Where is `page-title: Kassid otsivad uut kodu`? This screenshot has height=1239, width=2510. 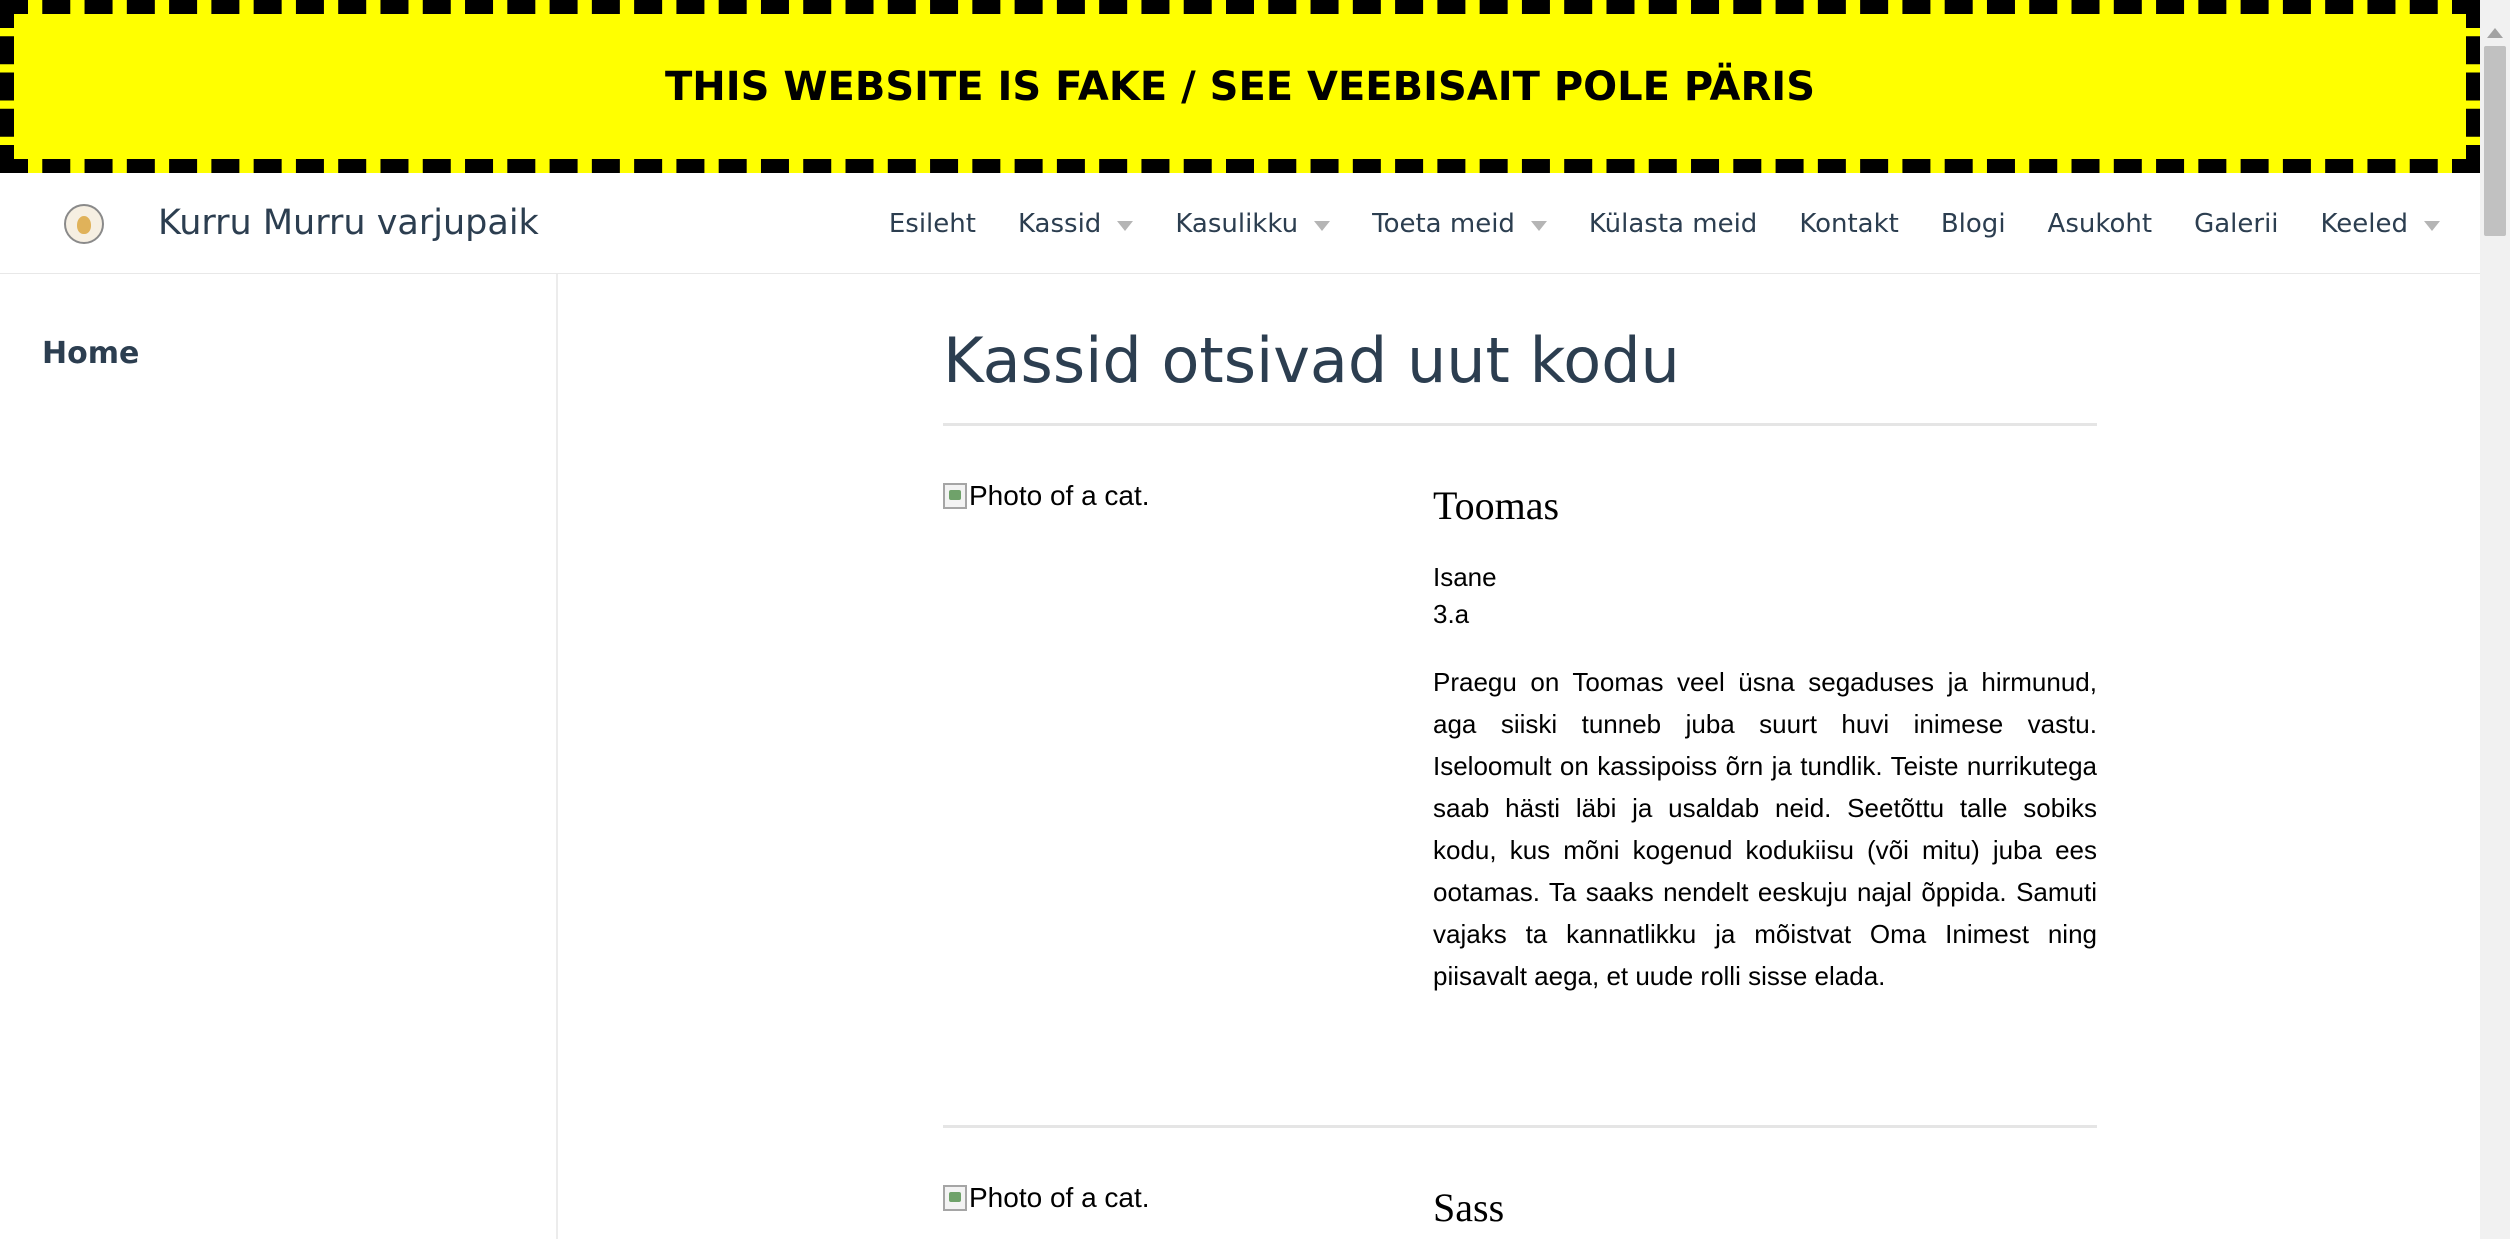 page-title: Kassid otsivad uut kodu is located at coordinates (1311, 360).